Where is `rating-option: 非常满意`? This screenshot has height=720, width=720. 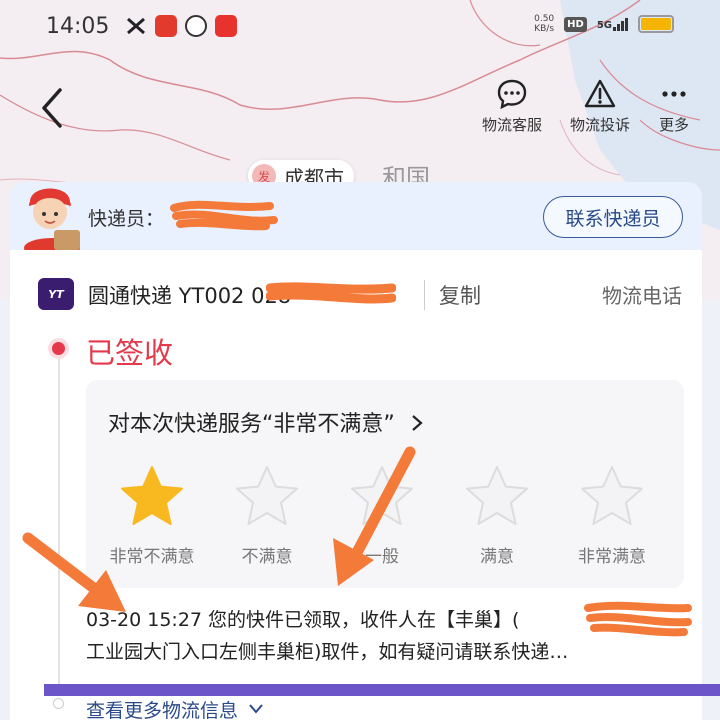
rating-option: 非常满意 is located at coordinates (612, 515).